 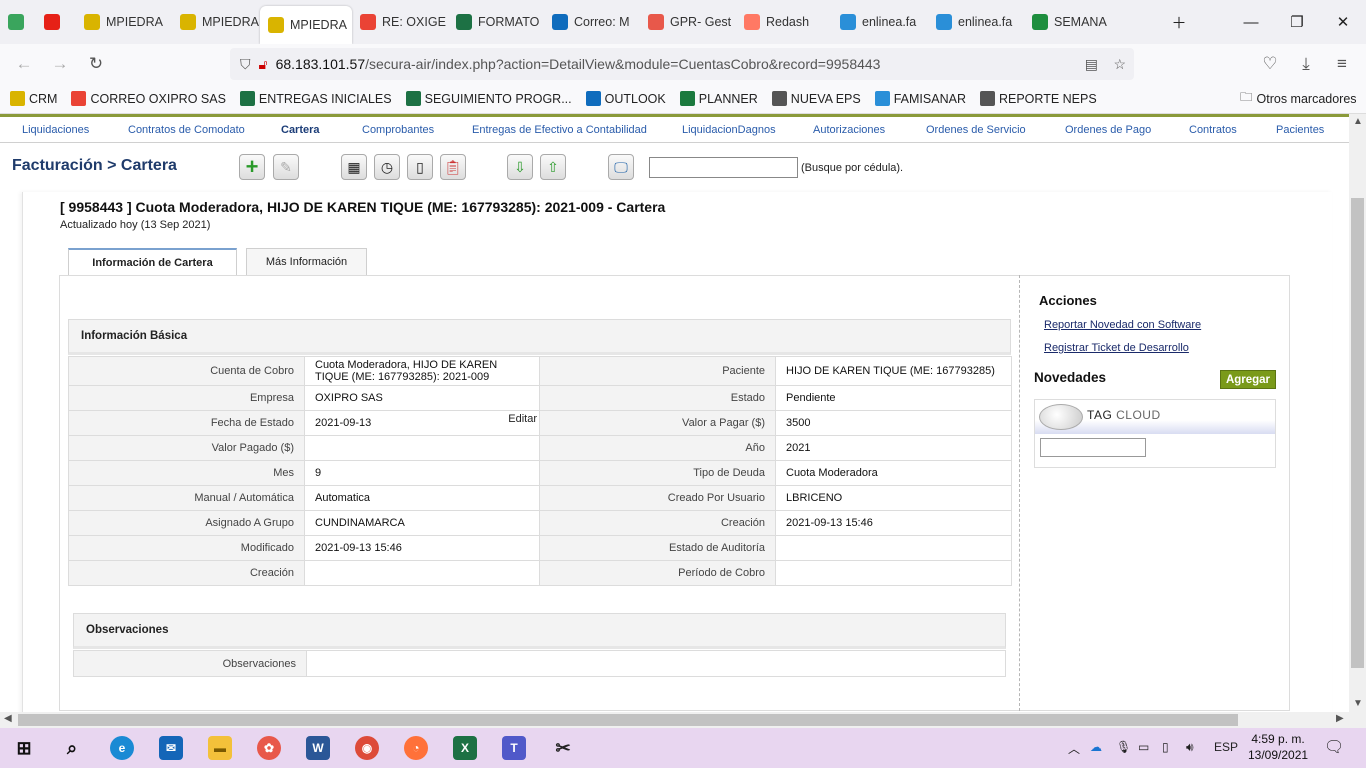 I want to click on table-row: Creación Período de Cobro, so click(x=540, y=573).